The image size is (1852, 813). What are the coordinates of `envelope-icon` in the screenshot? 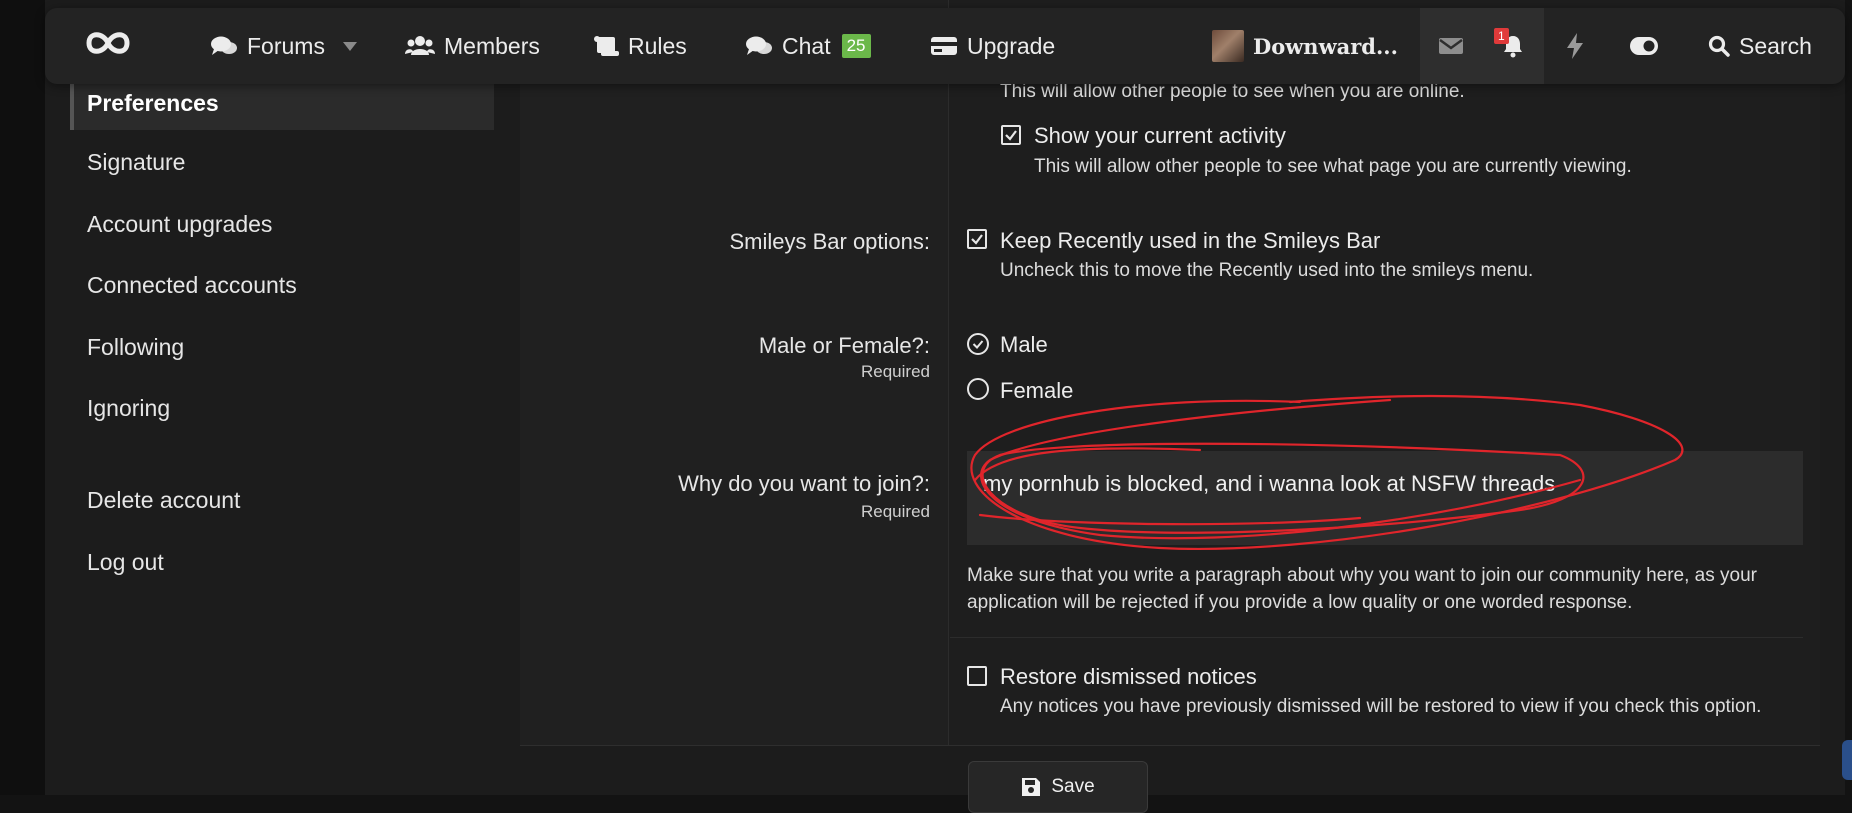 It's located at (1451, 46).